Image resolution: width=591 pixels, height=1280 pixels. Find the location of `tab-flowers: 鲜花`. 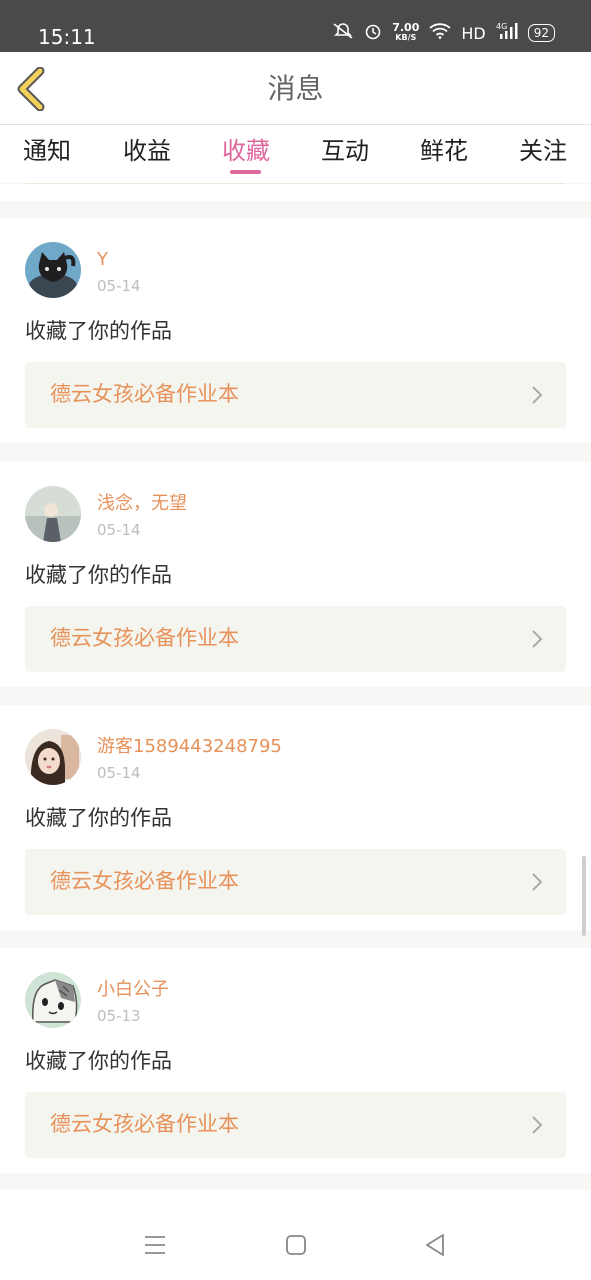

tab-flowers: 鲜花 is located at coordinates (444, 151).